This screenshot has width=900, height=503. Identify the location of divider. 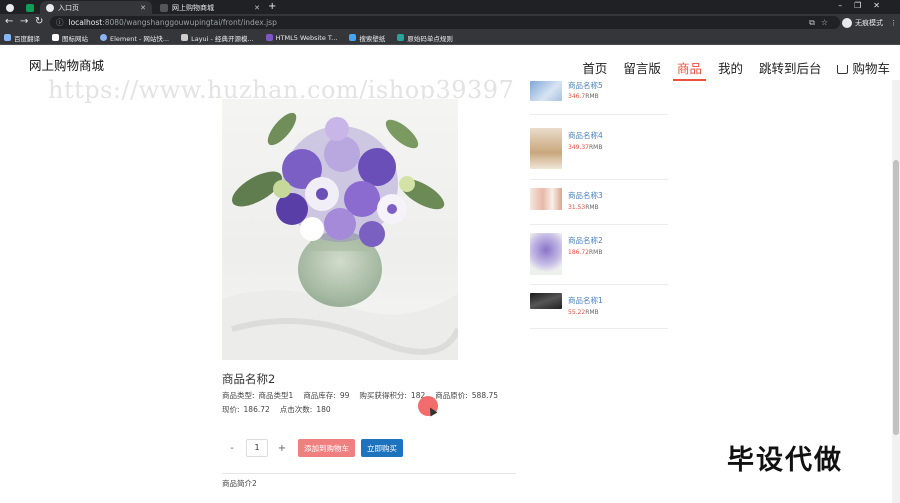
(369, 473).